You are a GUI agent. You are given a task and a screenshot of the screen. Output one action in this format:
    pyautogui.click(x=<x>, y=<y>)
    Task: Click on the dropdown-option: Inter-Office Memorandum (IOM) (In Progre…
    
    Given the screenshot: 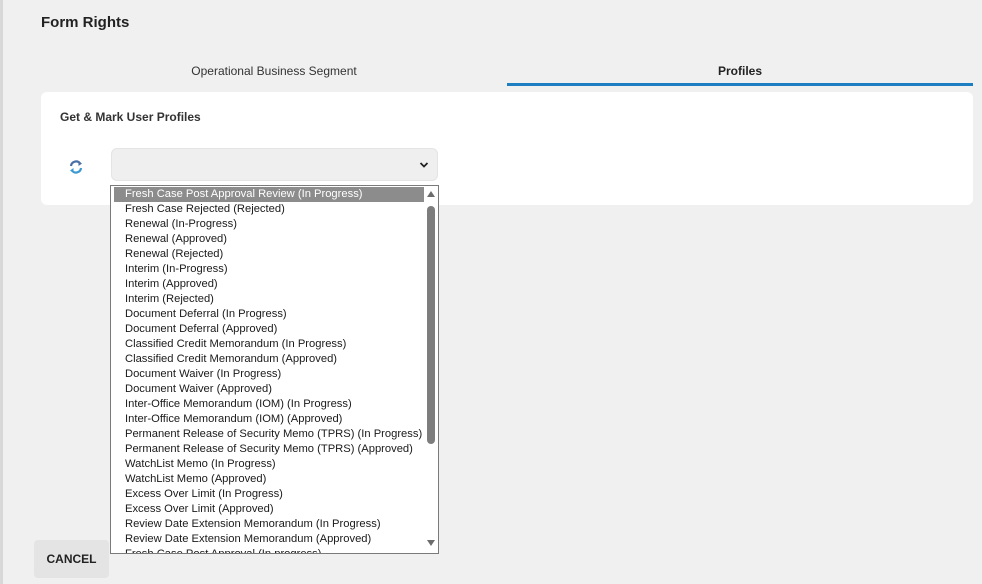 What is the action you would take?
    pyautogui.click(x=267, y=404)
    